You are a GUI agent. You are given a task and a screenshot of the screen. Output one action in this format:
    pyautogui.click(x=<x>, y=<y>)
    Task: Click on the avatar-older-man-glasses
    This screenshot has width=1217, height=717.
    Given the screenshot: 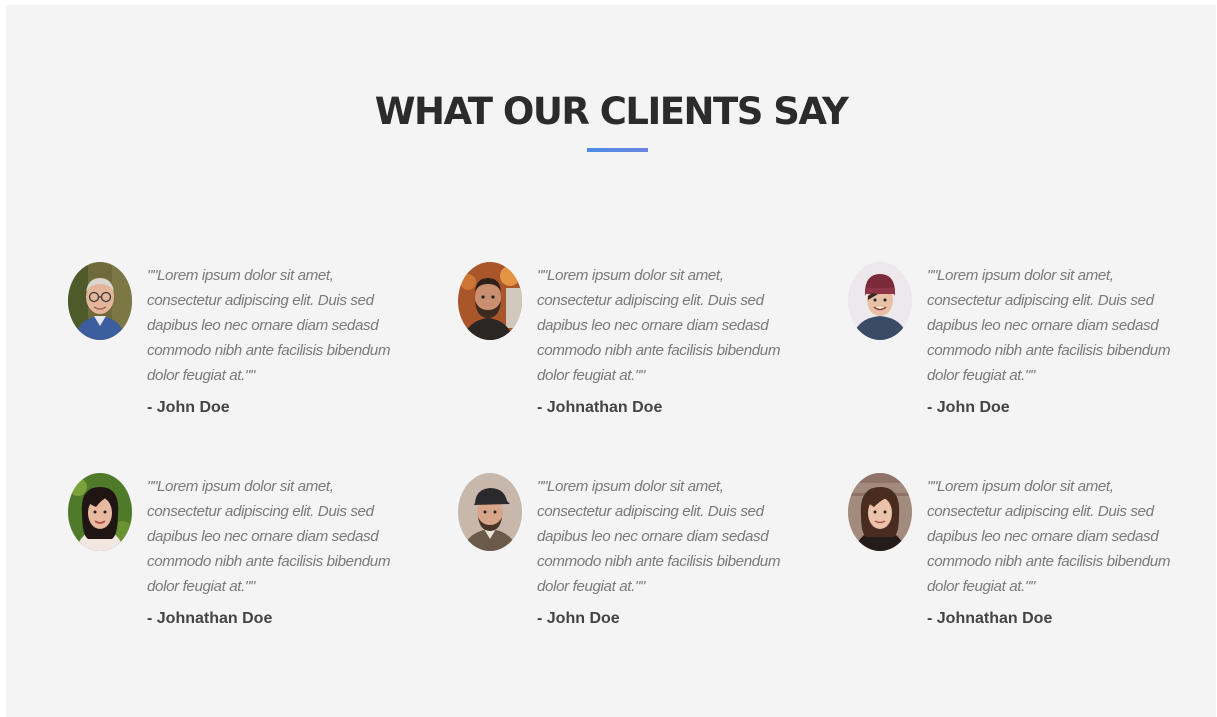 What is the action you would take?
    pyautogui.click(x=100, y=301)
    